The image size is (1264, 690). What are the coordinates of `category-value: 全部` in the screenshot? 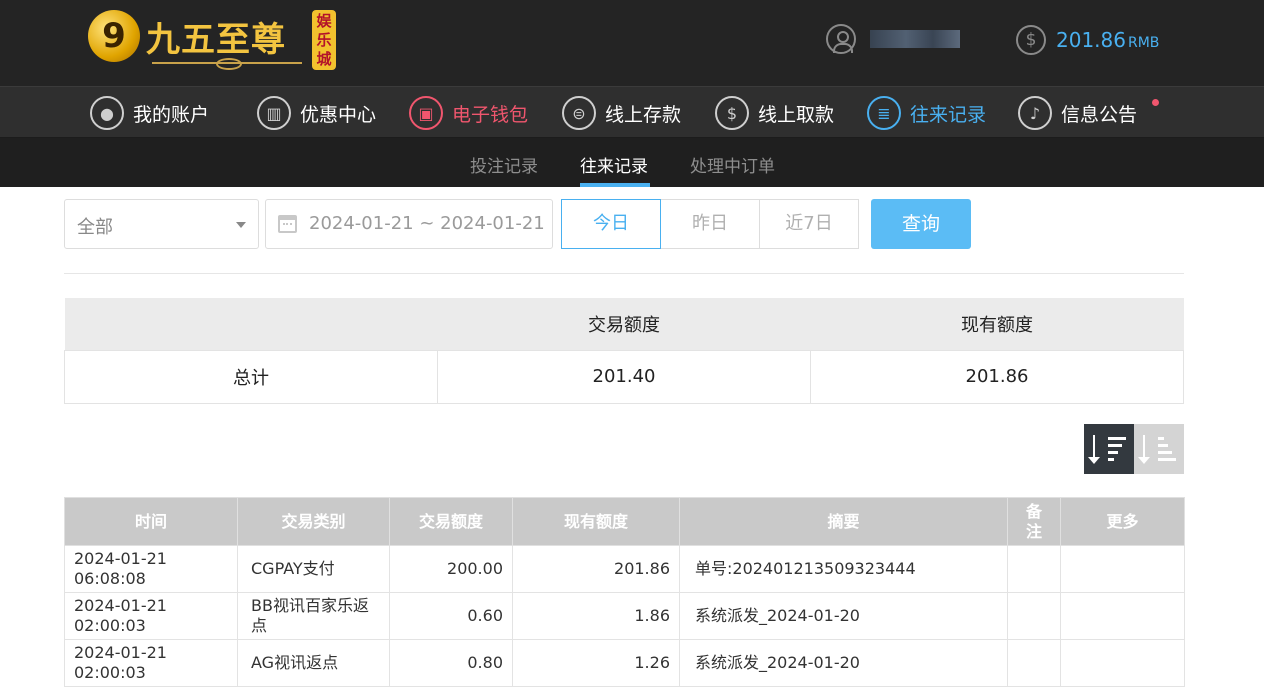 It's located at (95, 227).